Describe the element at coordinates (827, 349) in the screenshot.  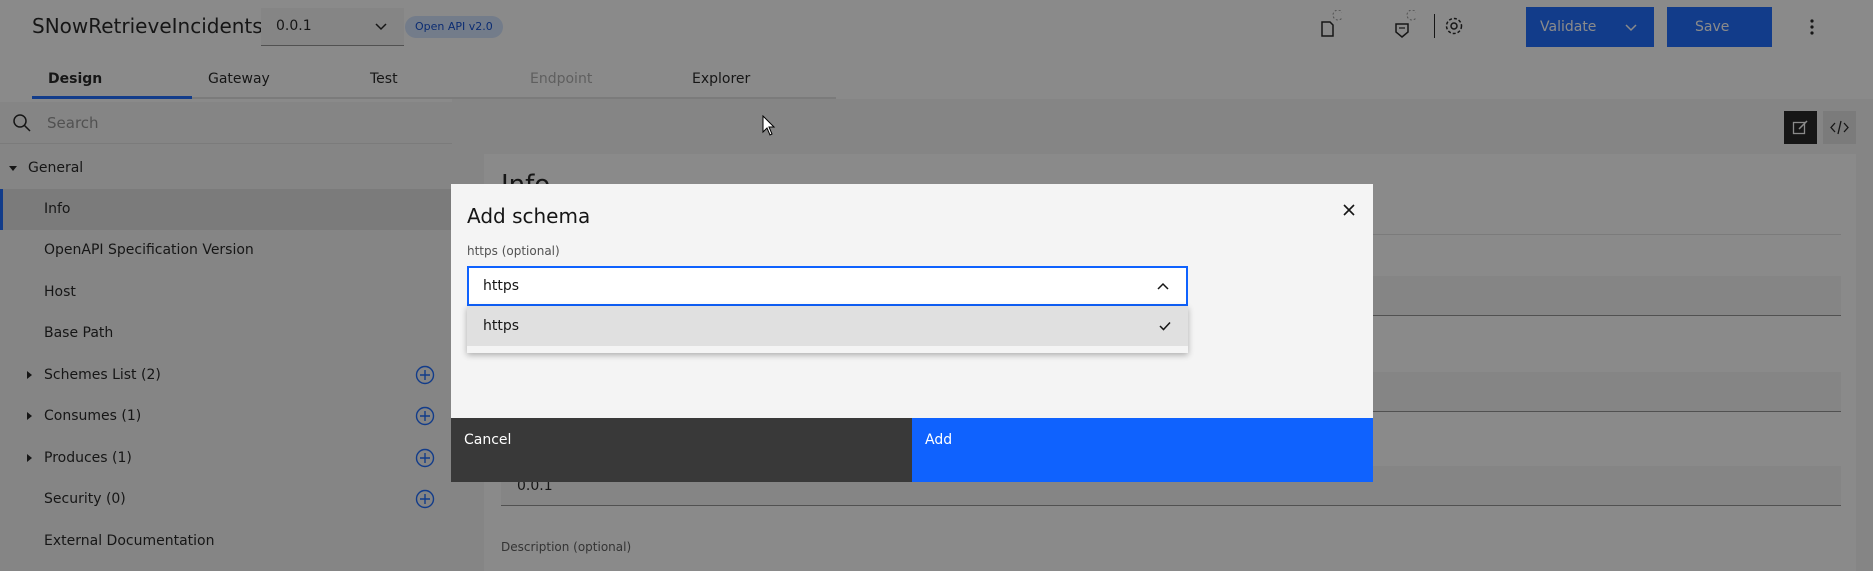
I see `option-ws: ws` at that location.